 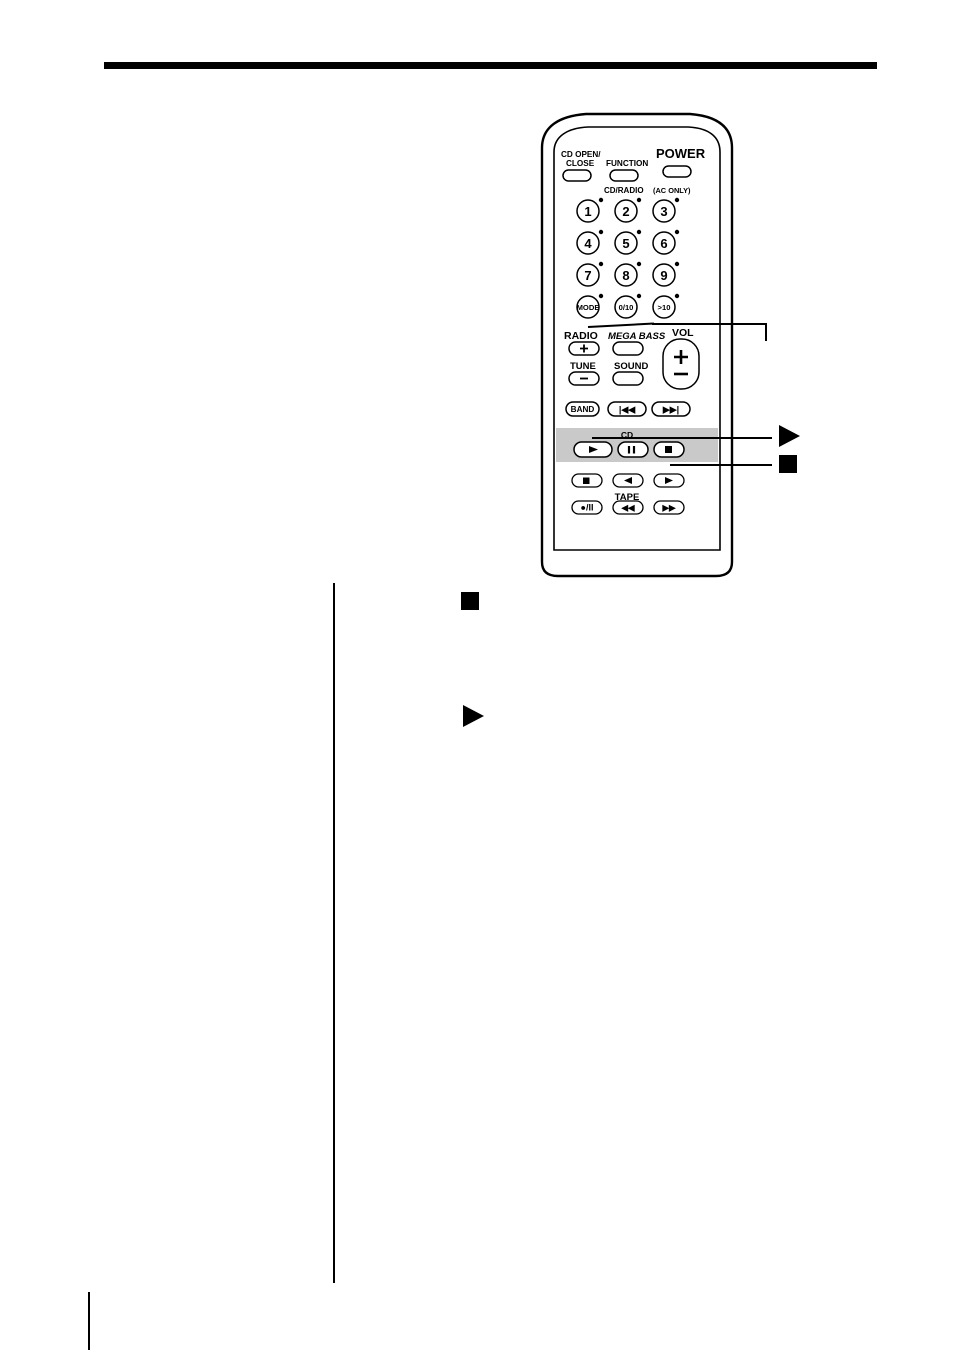 I want to click on svg-text: >10, so click(x=664, y=307).